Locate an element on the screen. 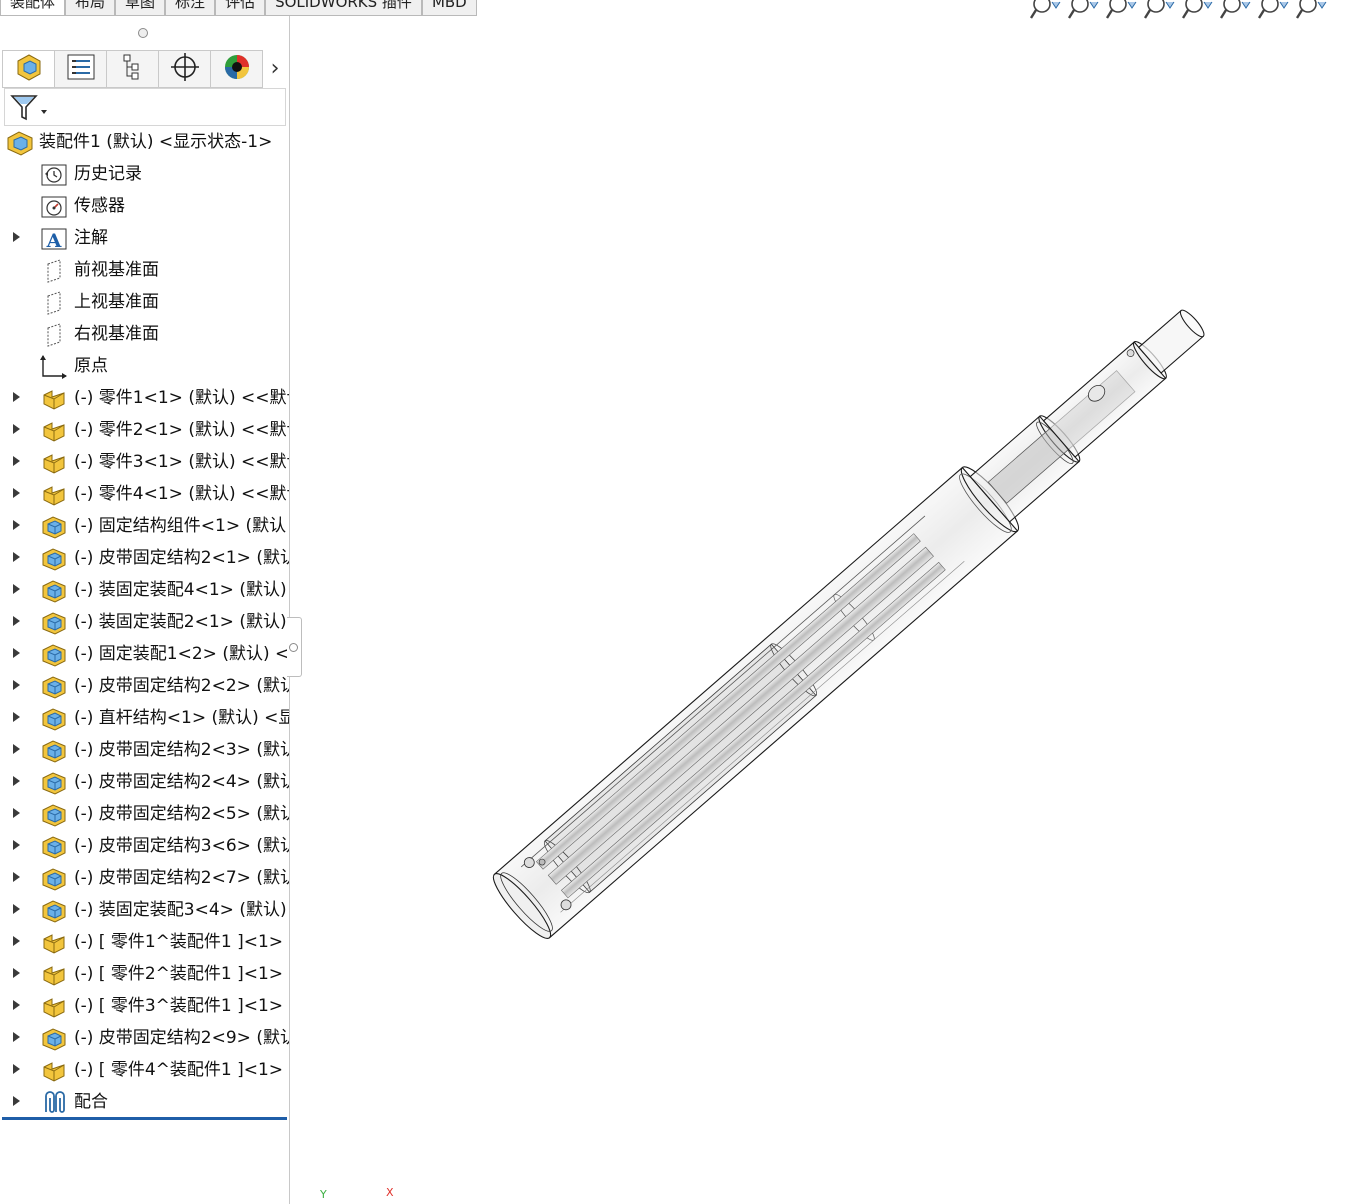 The image size is (1351, 1204). tree-item: (-) [ 零件2^装配件1 ]<1> is located at coordinates (144, 974).